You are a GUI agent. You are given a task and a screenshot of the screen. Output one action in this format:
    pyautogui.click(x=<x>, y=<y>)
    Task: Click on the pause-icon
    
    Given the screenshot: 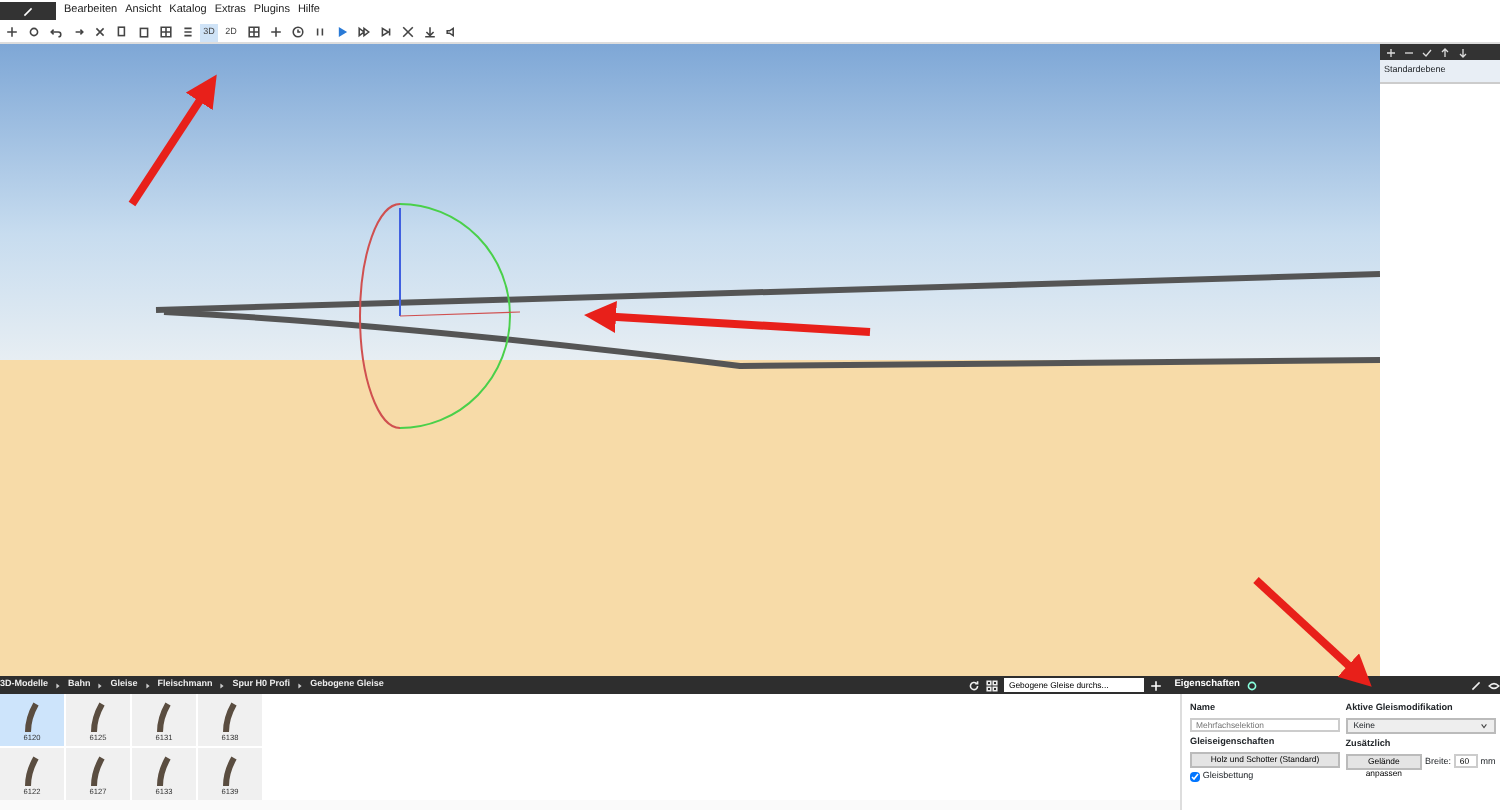 What is the action you would take?
    pyautogui.click(x=319, y=32)
    